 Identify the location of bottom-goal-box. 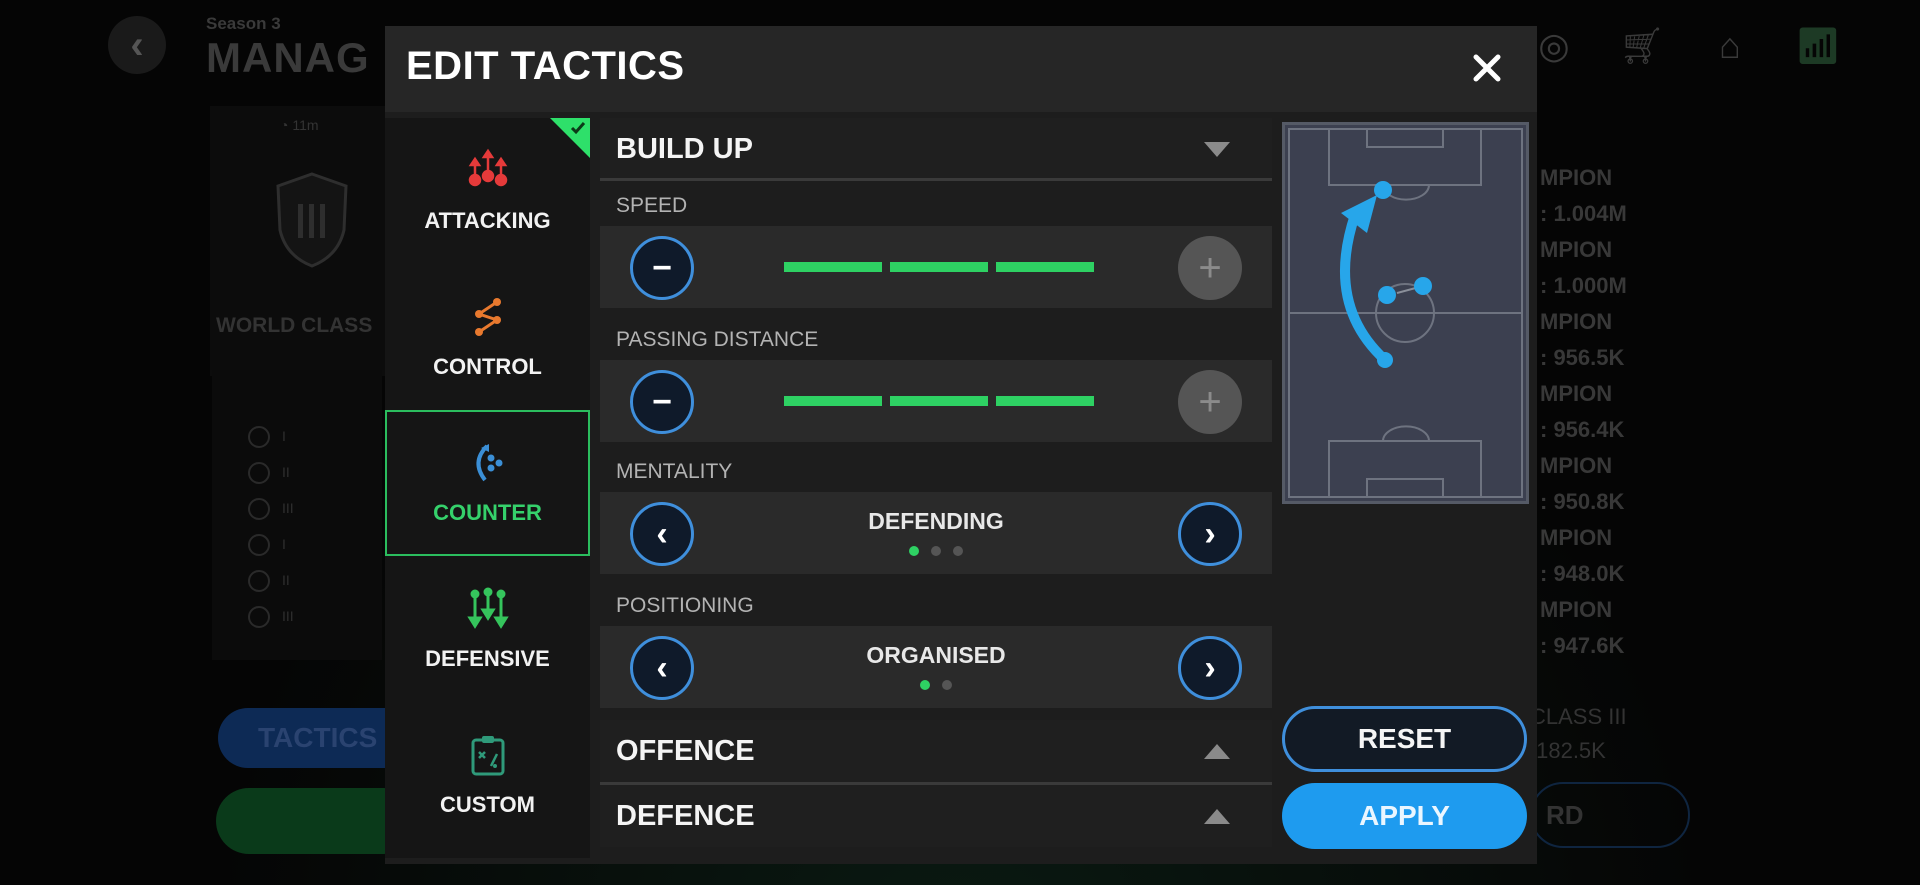
(1405, 488).